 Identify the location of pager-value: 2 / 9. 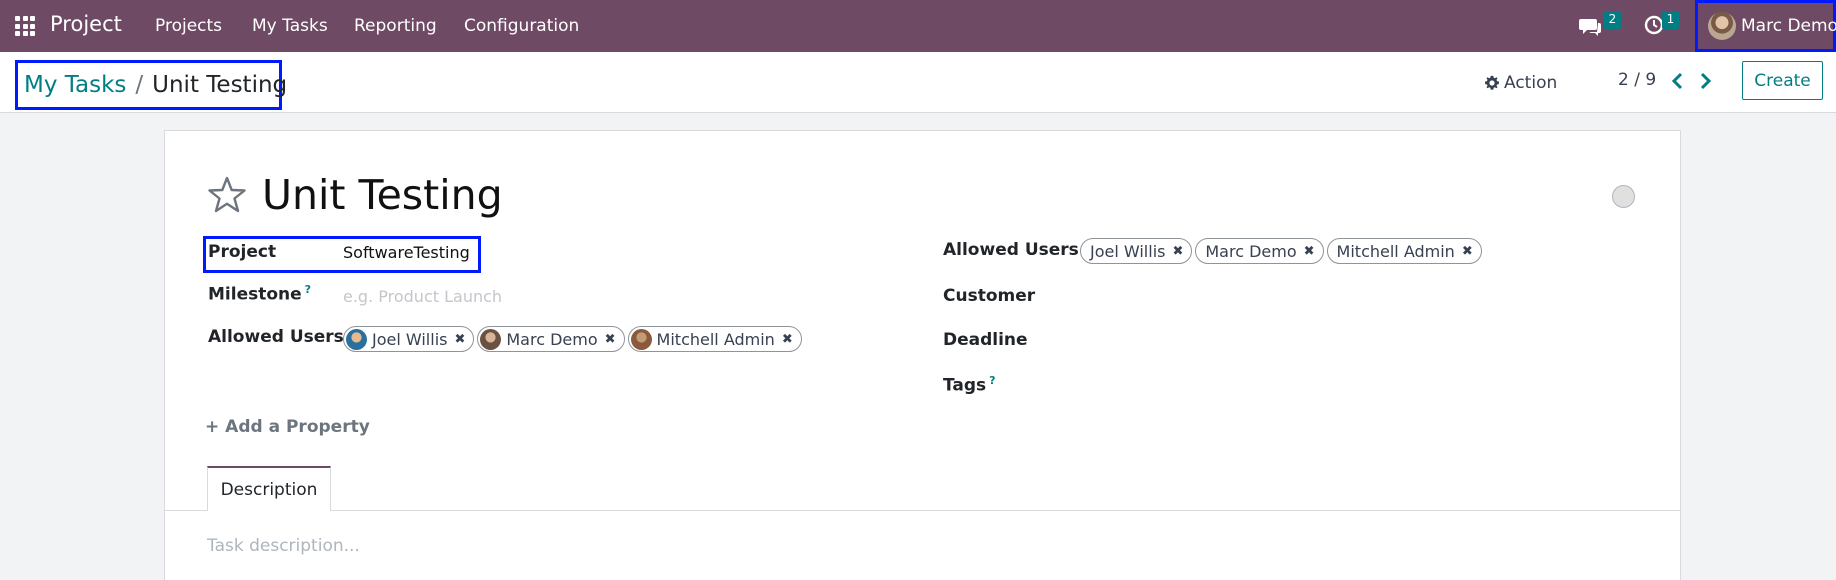
(1637, 80).